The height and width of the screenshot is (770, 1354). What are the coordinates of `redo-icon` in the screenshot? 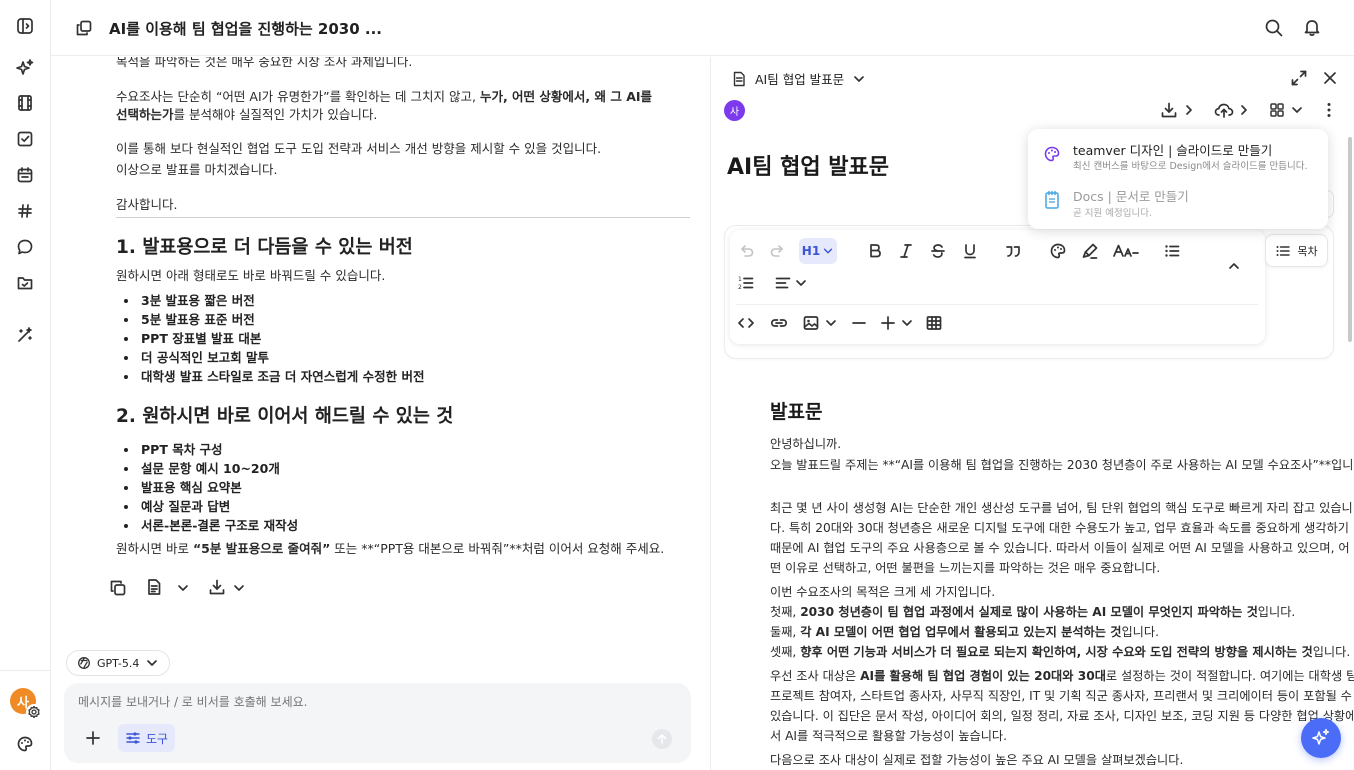 It's located at (778, 251).